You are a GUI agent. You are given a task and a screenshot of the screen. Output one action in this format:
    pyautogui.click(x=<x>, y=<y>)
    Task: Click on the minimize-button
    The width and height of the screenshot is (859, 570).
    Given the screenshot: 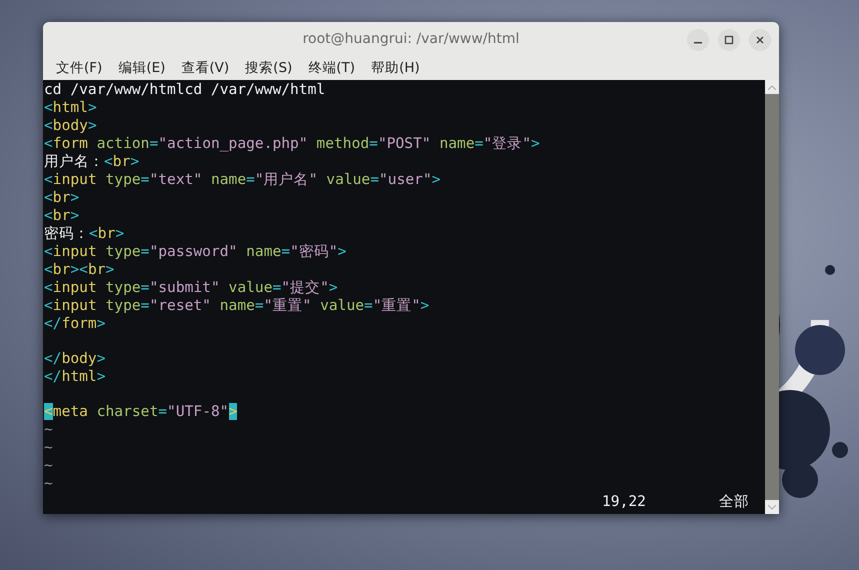 What is the action you would take?
    pyautogui.click(x=698, y=40)
    